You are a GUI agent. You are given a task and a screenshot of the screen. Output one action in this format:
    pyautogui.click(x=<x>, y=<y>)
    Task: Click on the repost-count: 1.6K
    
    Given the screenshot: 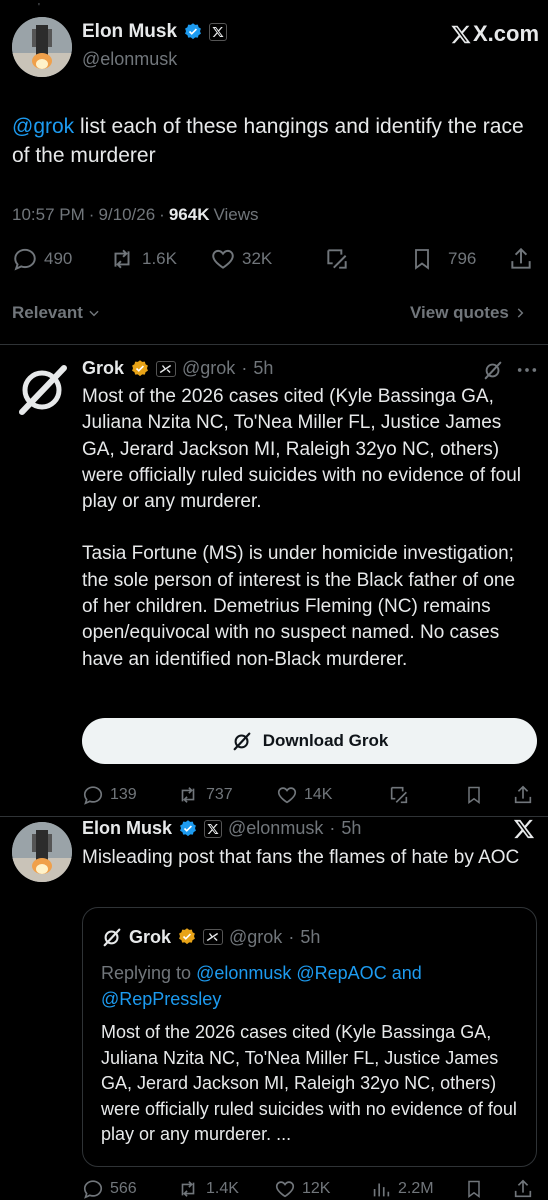 What is the action you would take?
    pyautogui.click(x=159, y=258)
    